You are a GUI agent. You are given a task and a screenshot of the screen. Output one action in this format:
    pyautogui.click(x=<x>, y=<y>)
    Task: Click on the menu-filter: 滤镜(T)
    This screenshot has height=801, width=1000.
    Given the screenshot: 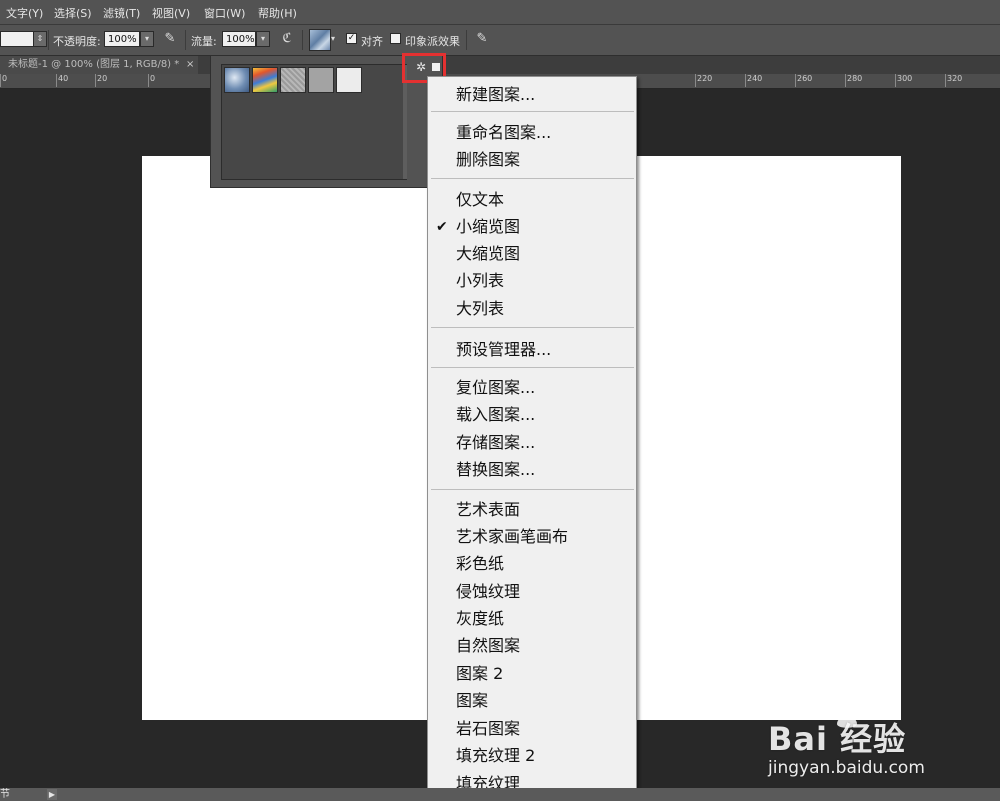 What is the action you would take?
    pyautogui.click(x=121, y=13)
    